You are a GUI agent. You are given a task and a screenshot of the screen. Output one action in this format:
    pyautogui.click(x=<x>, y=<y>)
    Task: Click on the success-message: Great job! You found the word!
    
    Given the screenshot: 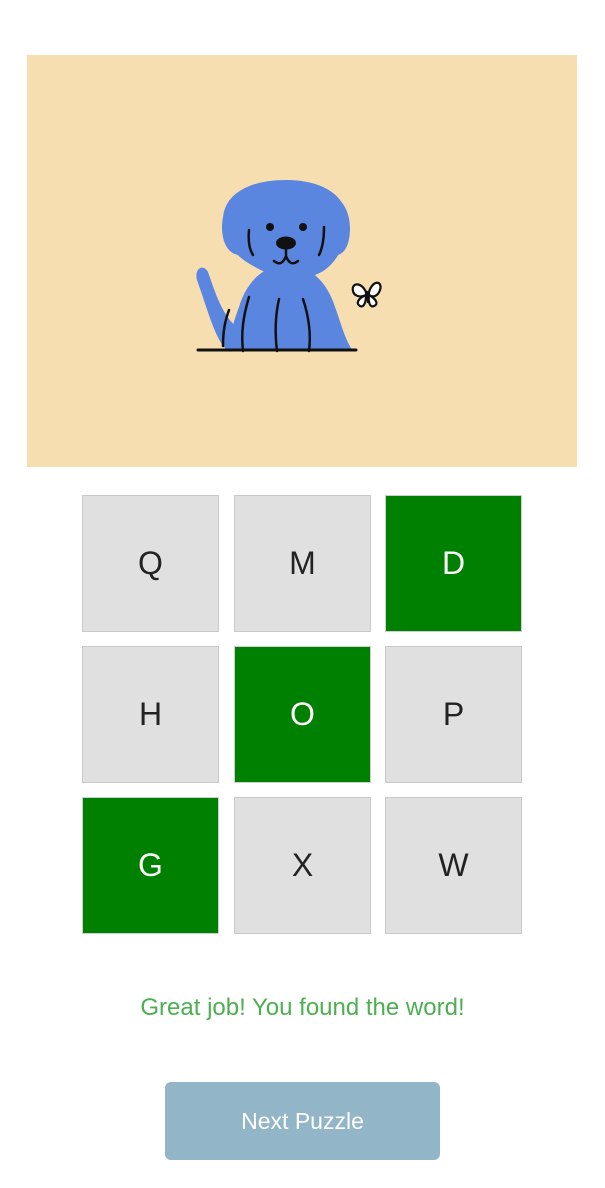 What is the action you would take?
    pyautogui.click(x=302, y=1007)
    